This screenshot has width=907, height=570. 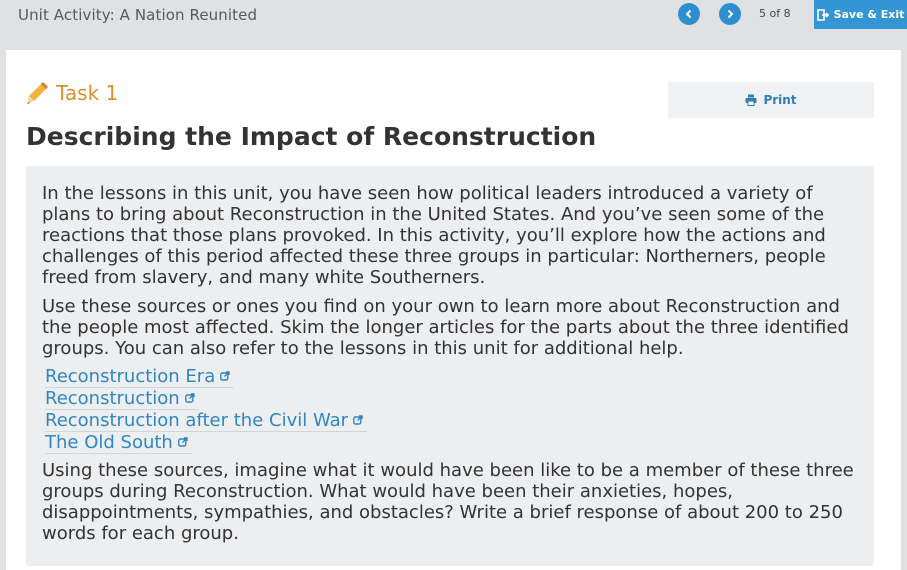 What do you see at coordinates (130, 376) in the screenshot?
I see `link-label: Reconstruction Era` at bounding box center [130, 376].